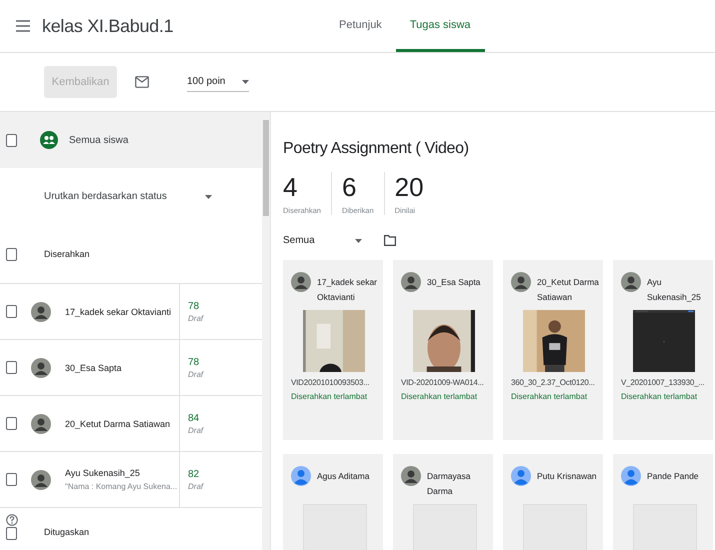 The height and width of the screenshot is (550, 715). I want to click on submission-card: Agus Aditama, so click(333, 502).